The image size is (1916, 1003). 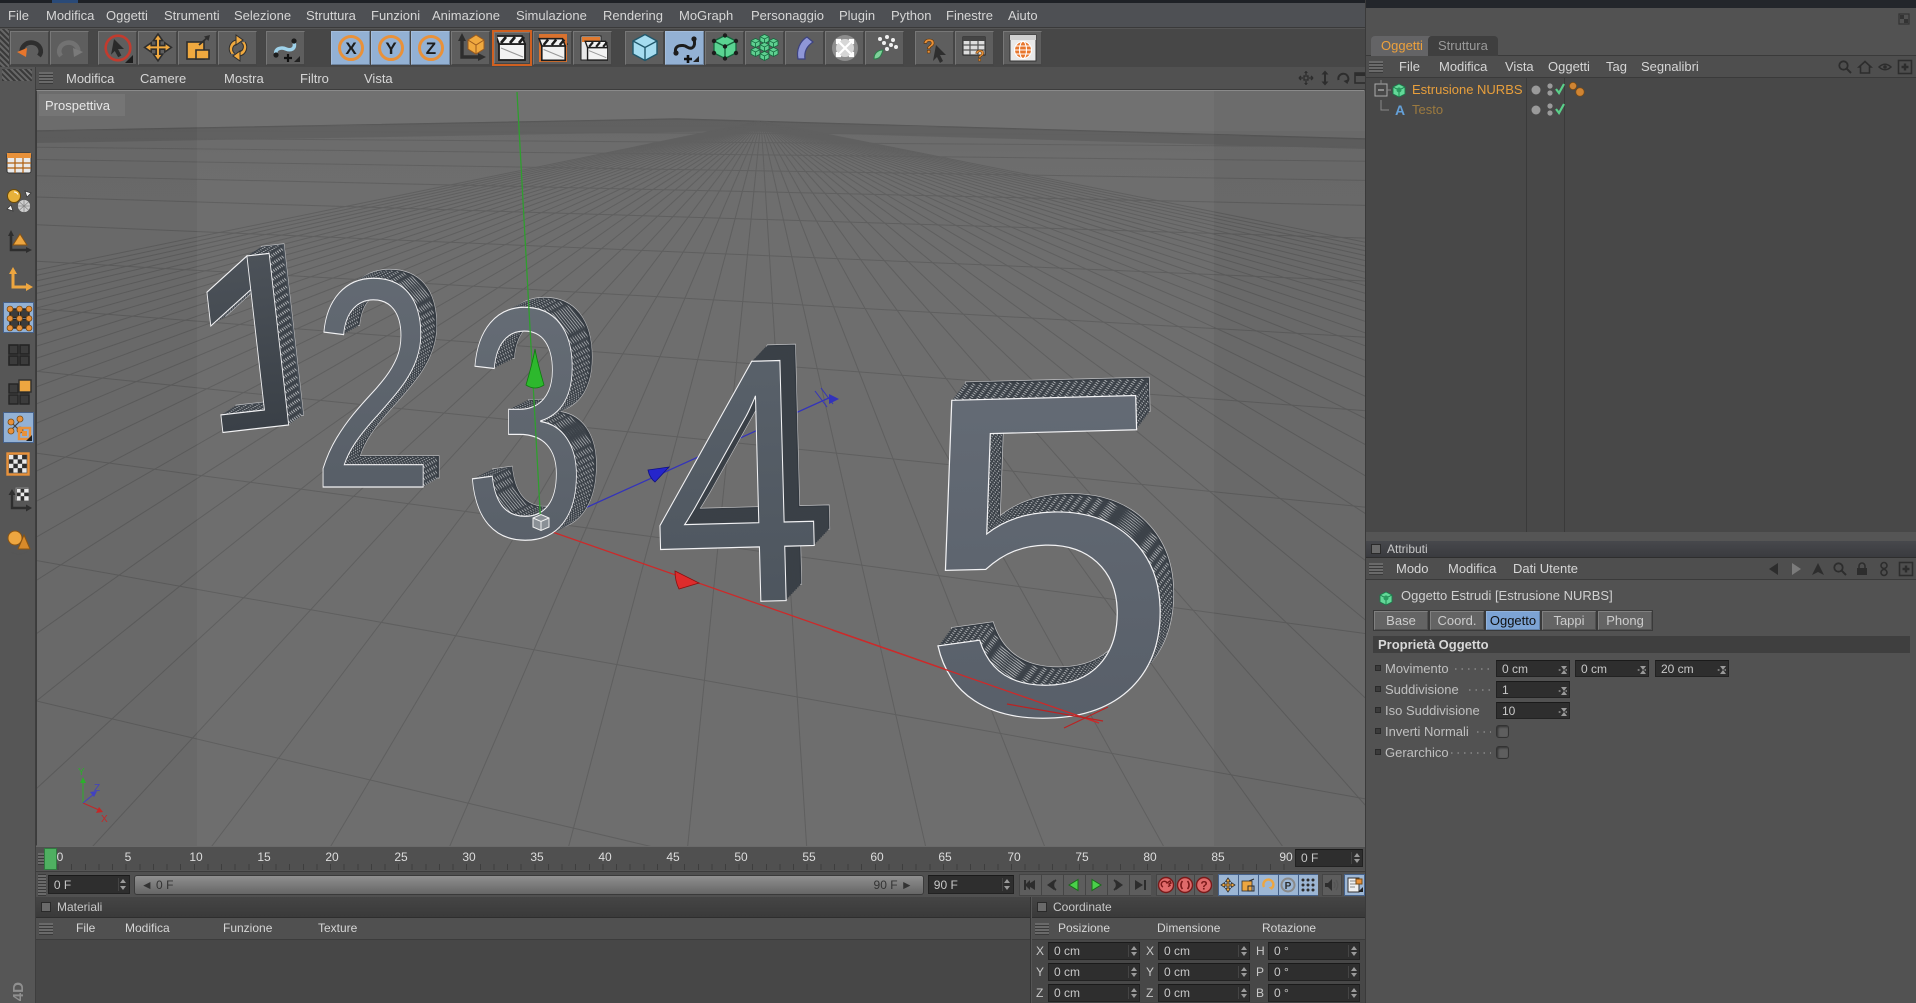 I want to click on svg-text: A, so click(x=1400, y=110).